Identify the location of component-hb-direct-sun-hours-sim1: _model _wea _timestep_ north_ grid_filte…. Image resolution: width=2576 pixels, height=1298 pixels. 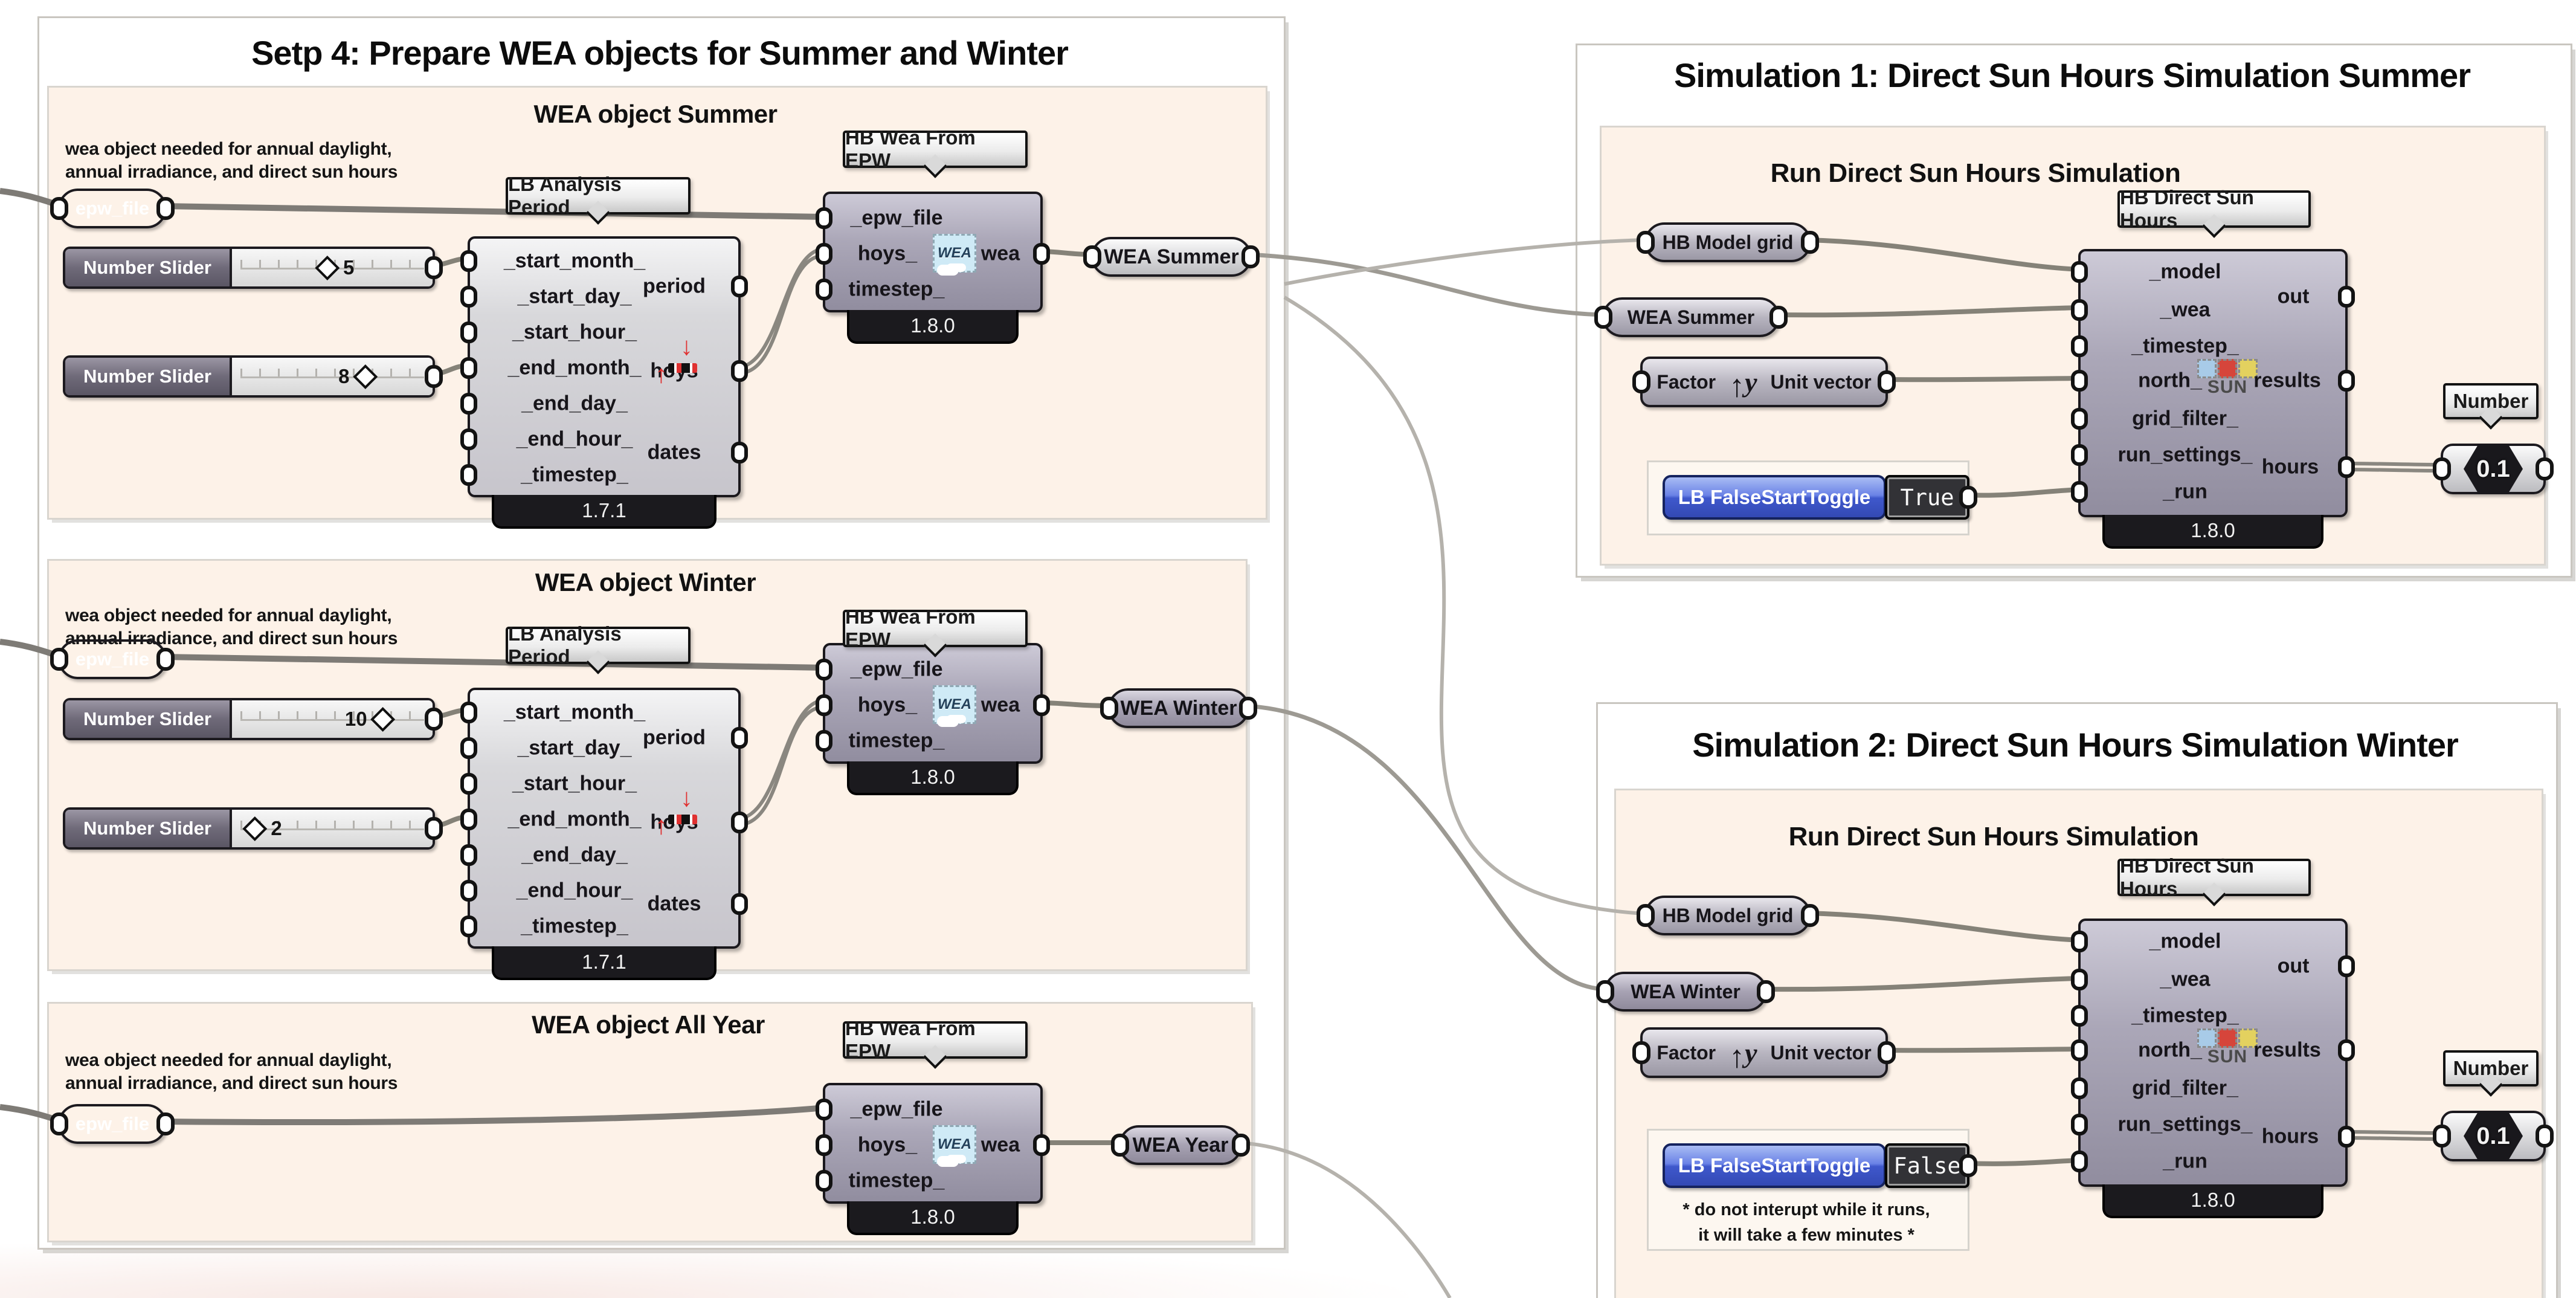
(2213, 399).